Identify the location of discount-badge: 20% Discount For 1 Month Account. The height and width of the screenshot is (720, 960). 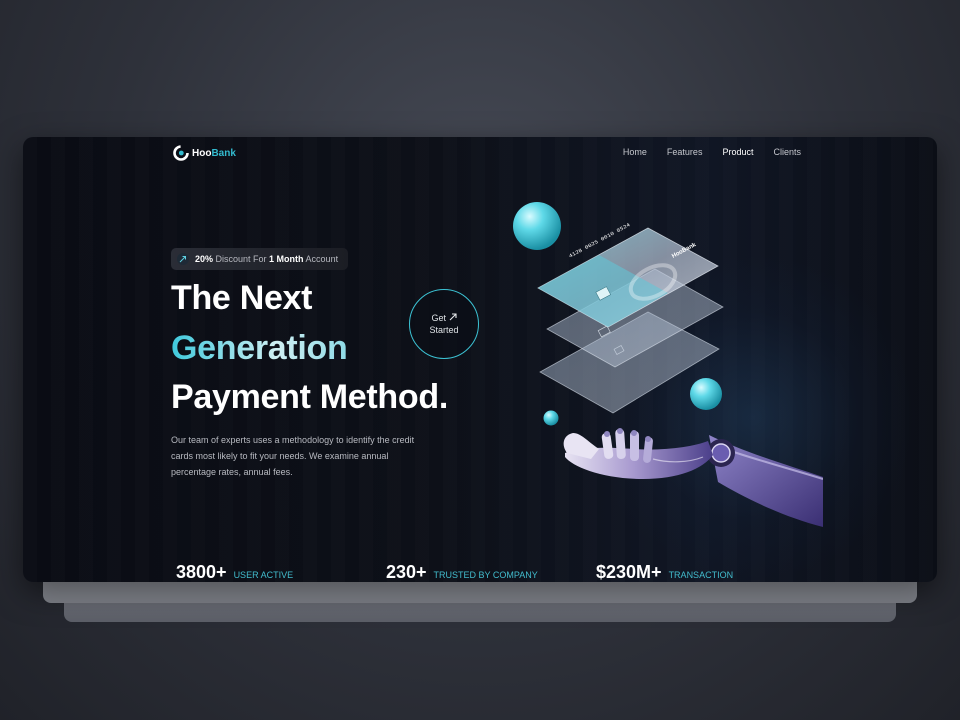
(260, 259).